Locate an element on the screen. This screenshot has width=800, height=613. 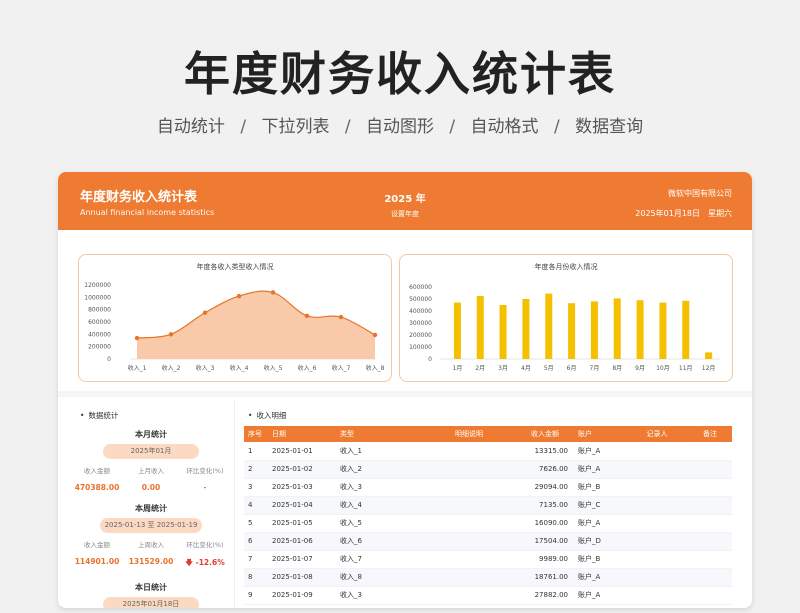
column-header-seq: 序号 is located at coordinates (256, 434).